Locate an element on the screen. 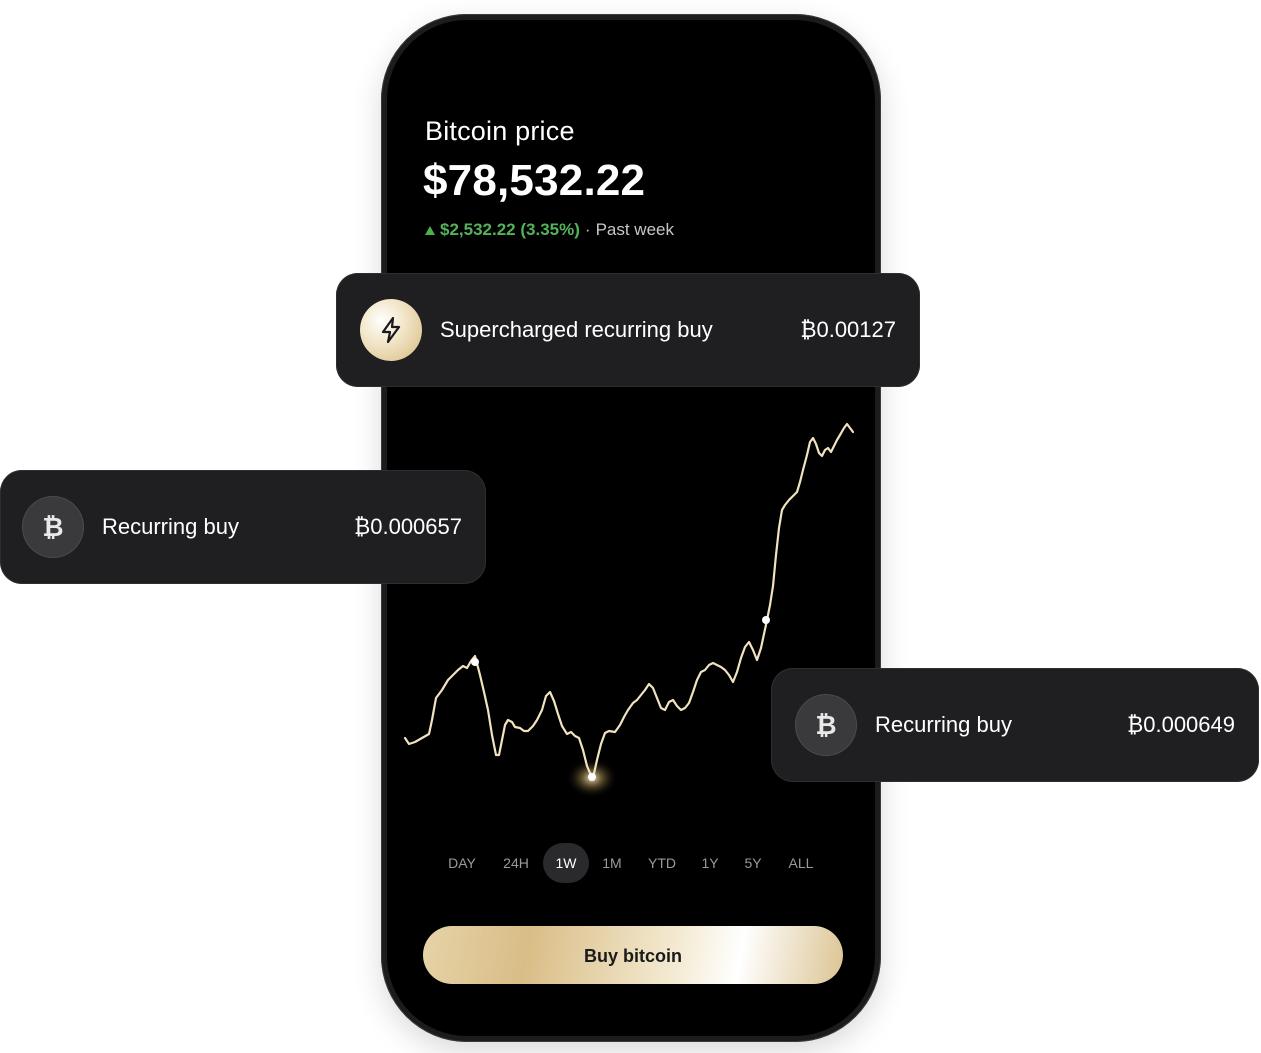 The height and width of the screenshot is (1053, 1261). tab-1w: 1W is located at coordinates (566, 863).